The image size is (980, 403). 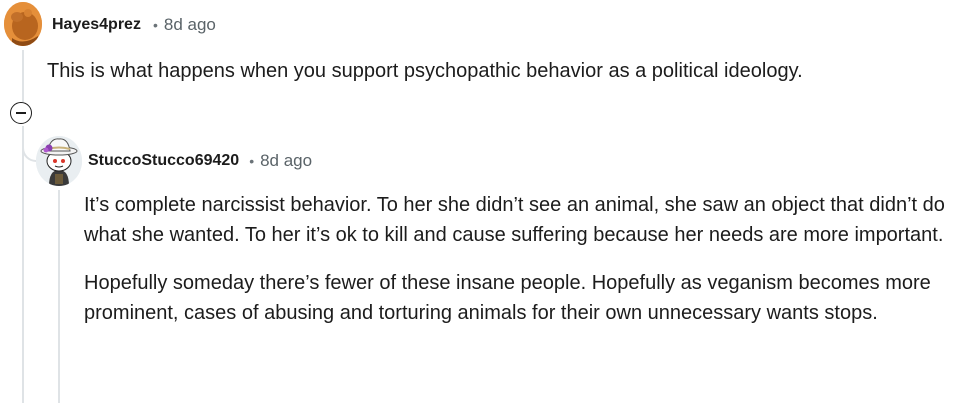 What do you see at coordinates (96, 25) in the screenshot?
I see `username-link: Hayes4prez` at bounding box center [96, 25].